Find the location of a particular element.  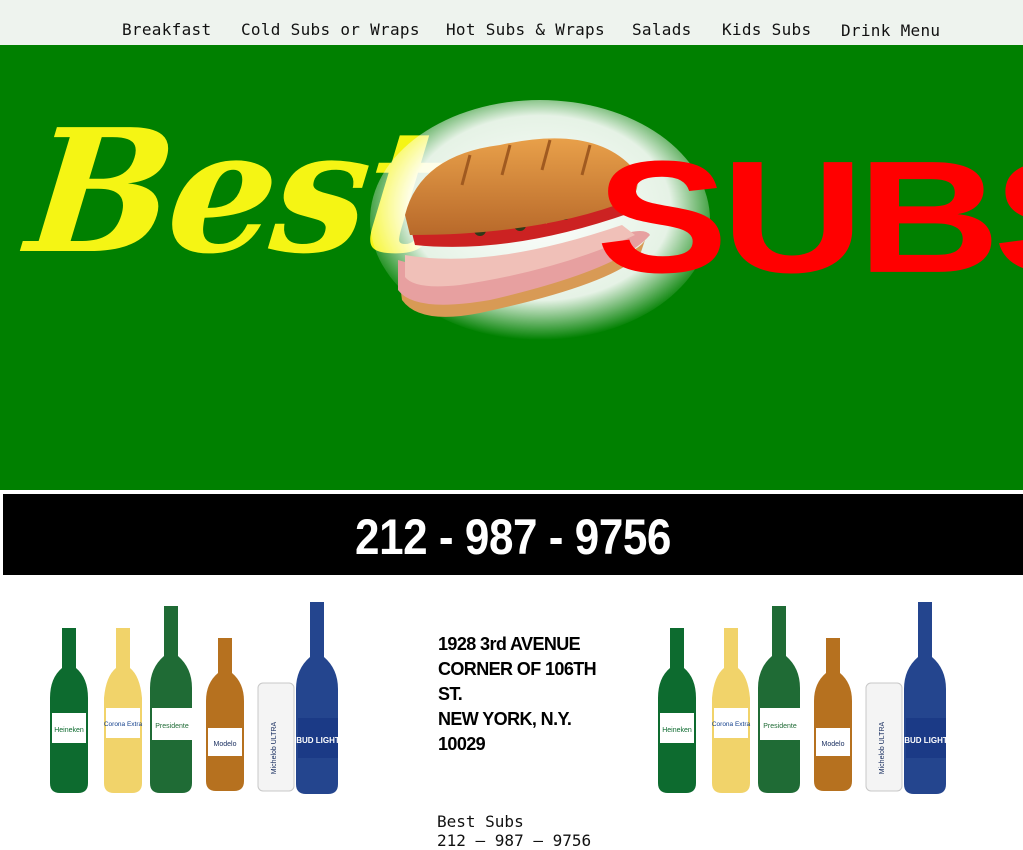

address-line-corner: CORNER OF 106TH ST. is located at coordinates (517, 681).